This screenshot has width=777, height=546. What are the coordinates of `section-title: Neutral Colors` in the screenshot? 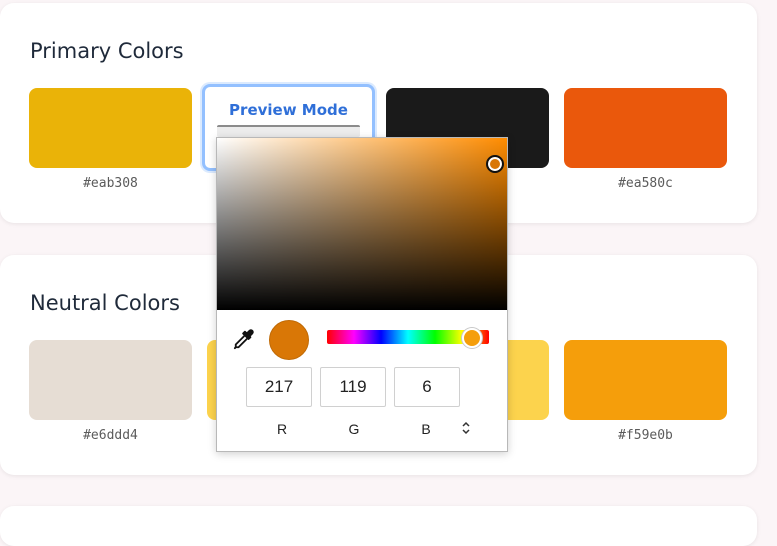 It's located at (105, 303).